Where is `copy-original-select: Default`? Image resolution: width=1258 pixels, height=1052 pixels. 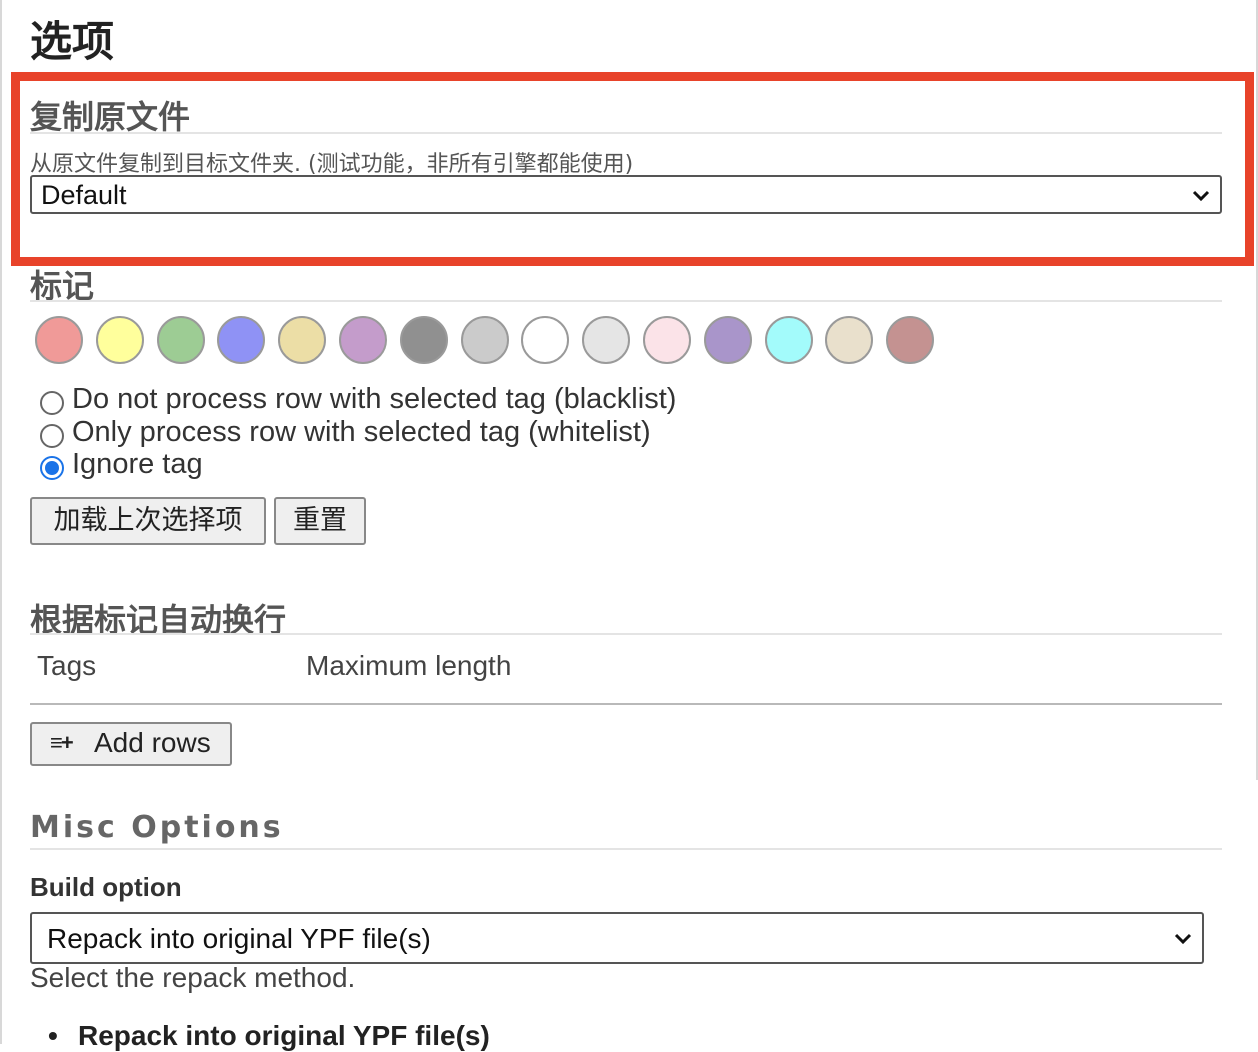
copy-original-select: Default is located at coordinates (626, 194).